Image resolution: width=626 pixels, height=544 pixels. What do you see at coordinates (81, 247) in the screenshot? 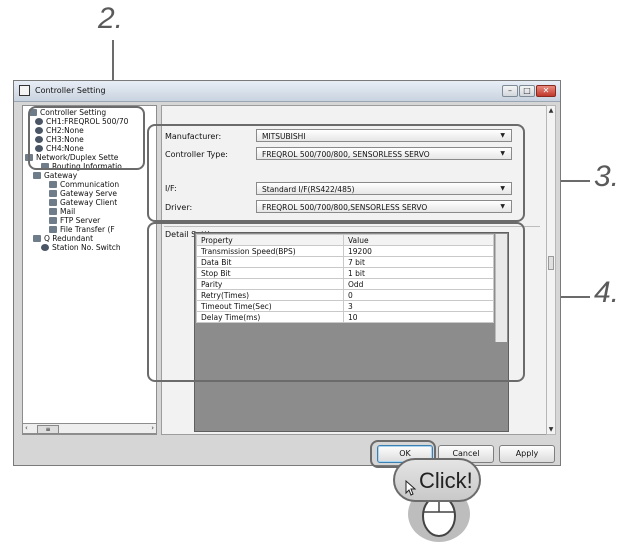
I see `tree-item-station-switch: Station No. Switch` at bounding box center [81, 247].